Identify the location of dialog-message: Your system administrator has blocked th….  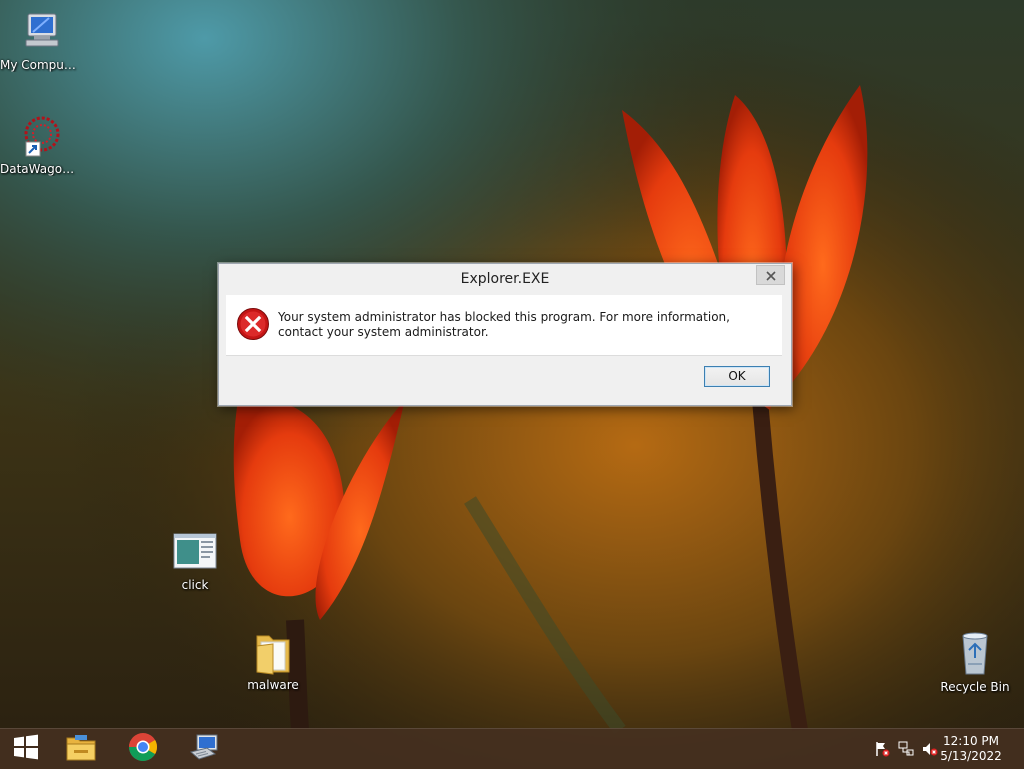
(504, 324).